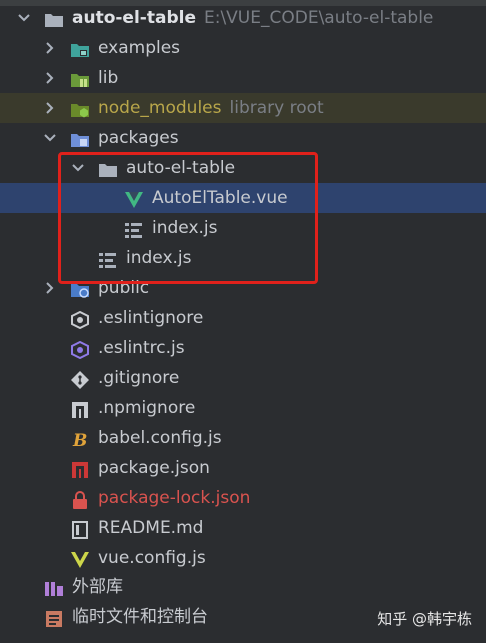  Describe the element at coordinates (243, 408) in the screenshot. I see `tree-row-npmignore: .npmignore` at that location.